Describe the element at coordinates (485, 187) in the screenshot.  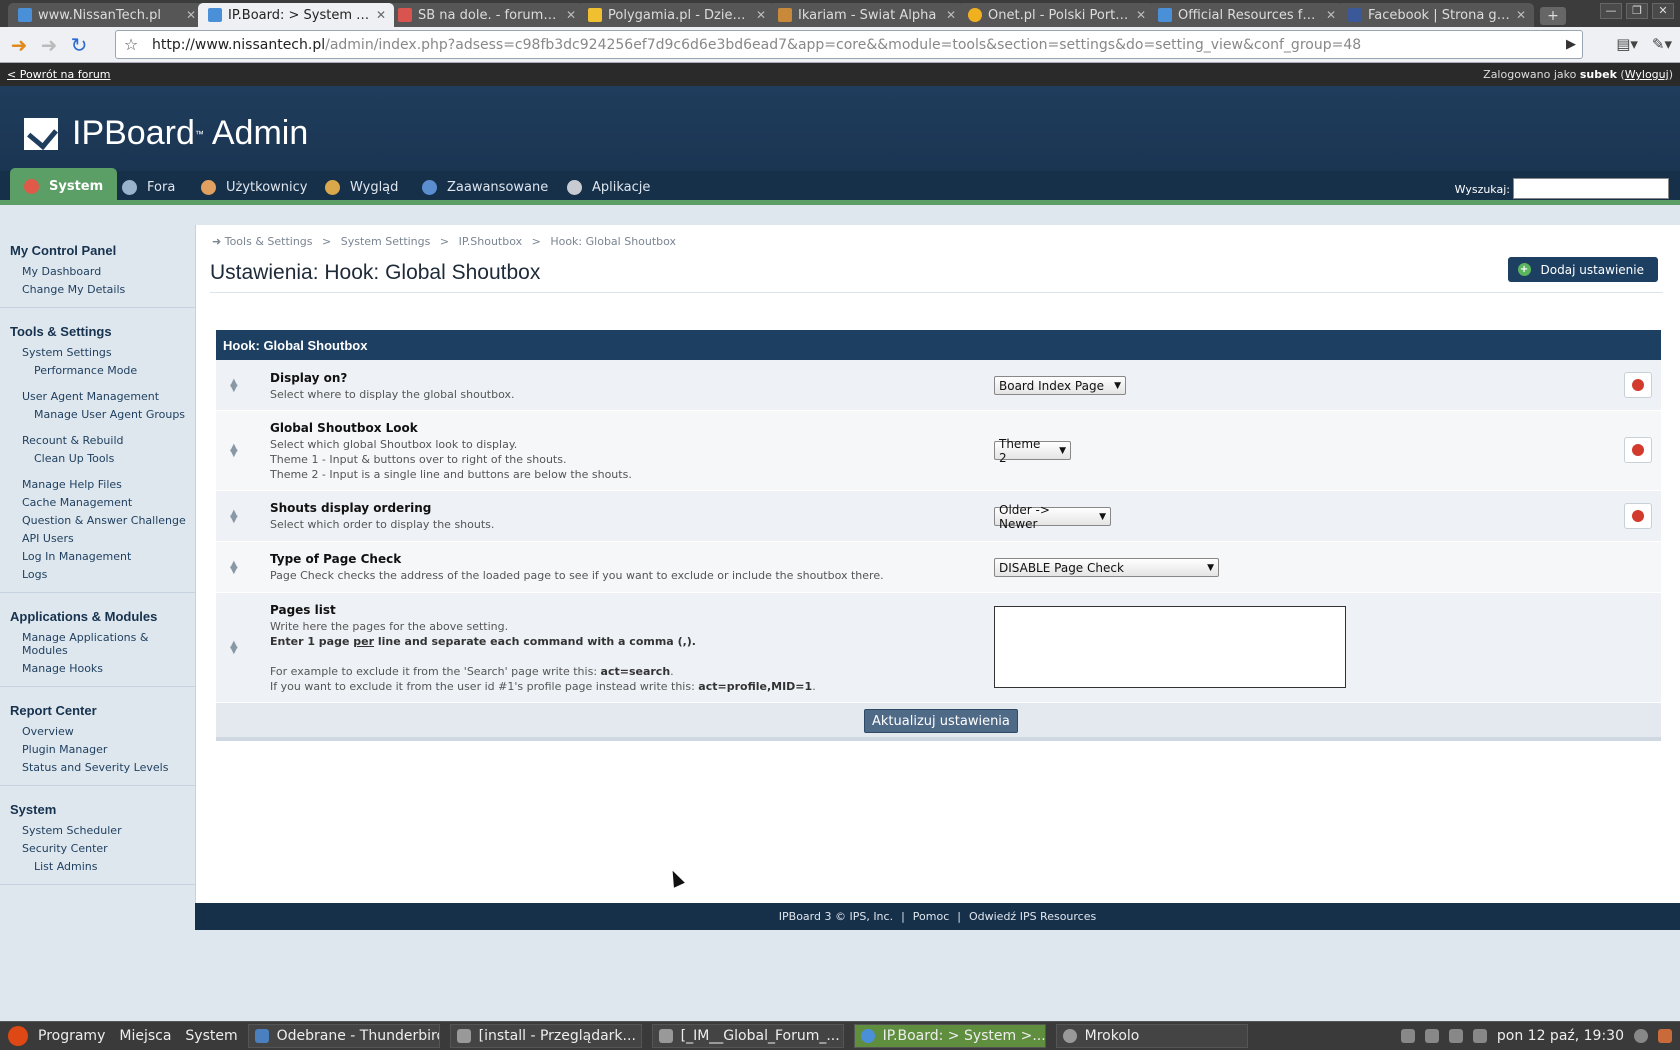
I see `nav-tab-advanced: Zaawansowane` at that location.